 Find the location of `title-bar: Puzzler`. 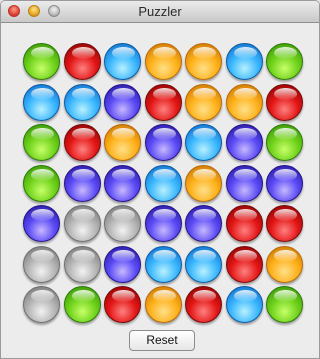

title-bar: Puzzler is located at coordinates (160, 12).